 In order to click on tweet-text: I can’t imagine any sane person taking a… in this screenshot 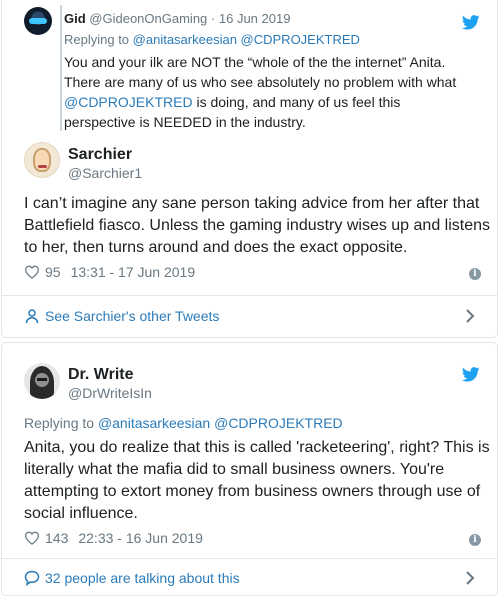, I will do `click(257, 225)`.